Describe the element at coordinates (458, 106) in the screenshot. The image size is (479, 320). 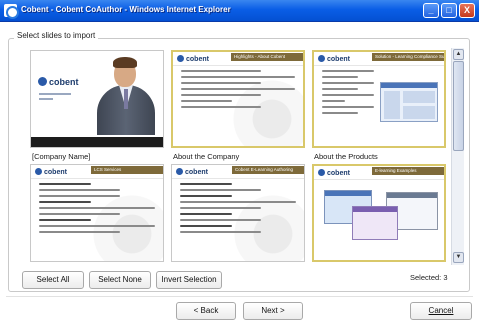
I see `scroll-thumb` at that location.